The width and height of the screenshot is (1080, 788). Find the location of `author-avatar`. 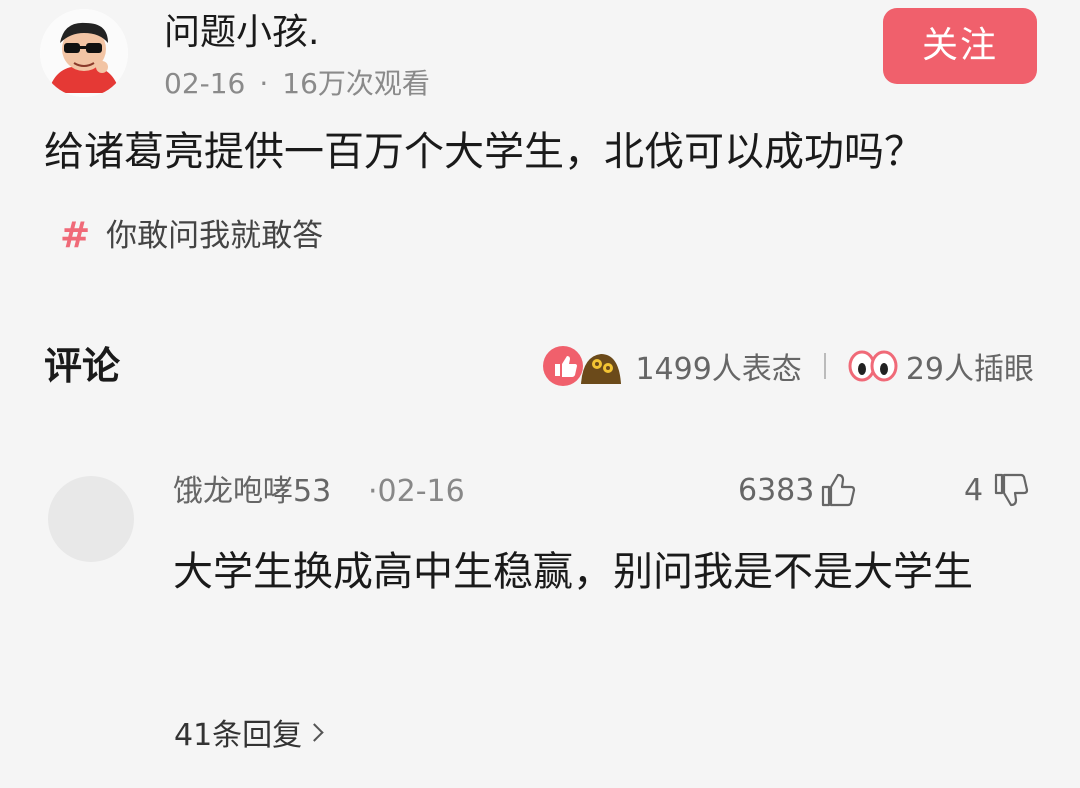

author-avatar is located at coordinates (84, 53).